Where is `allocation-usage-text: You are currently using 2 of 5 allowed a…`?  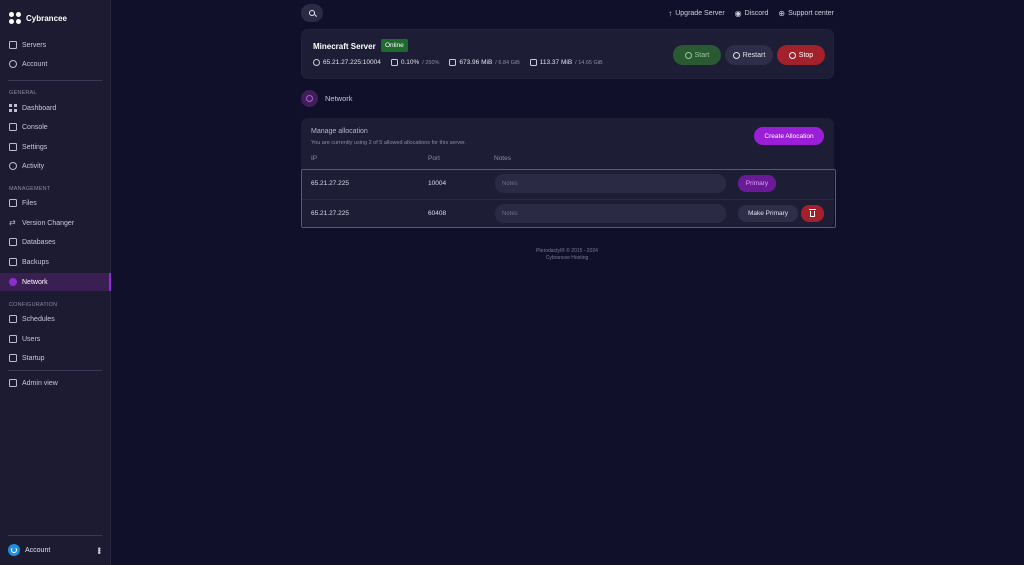 allocation-usage-text: You are currently using 2 of 5 allowed a… is located at coordinates (389, 143).